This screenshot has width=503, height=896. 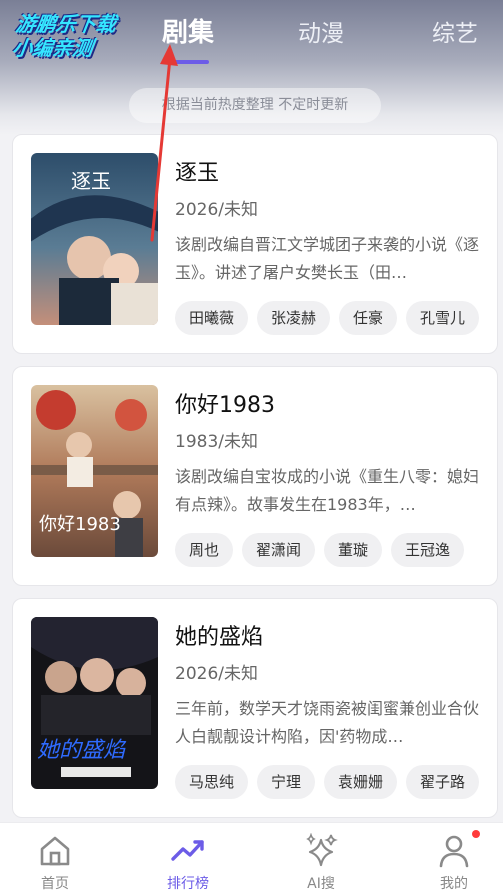 I want to click on category-tabs: 剧集 动漫 综艺, so click(x=251, y=34).